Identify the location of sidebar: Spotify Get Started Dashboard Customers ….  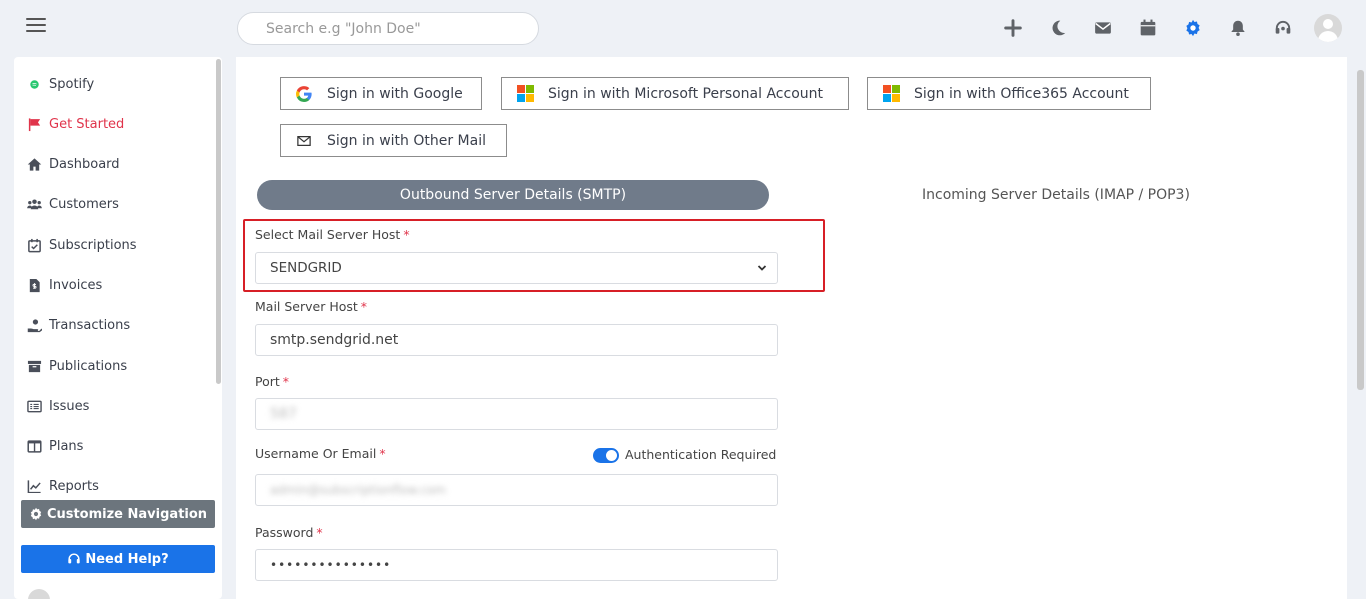
(118, 328).